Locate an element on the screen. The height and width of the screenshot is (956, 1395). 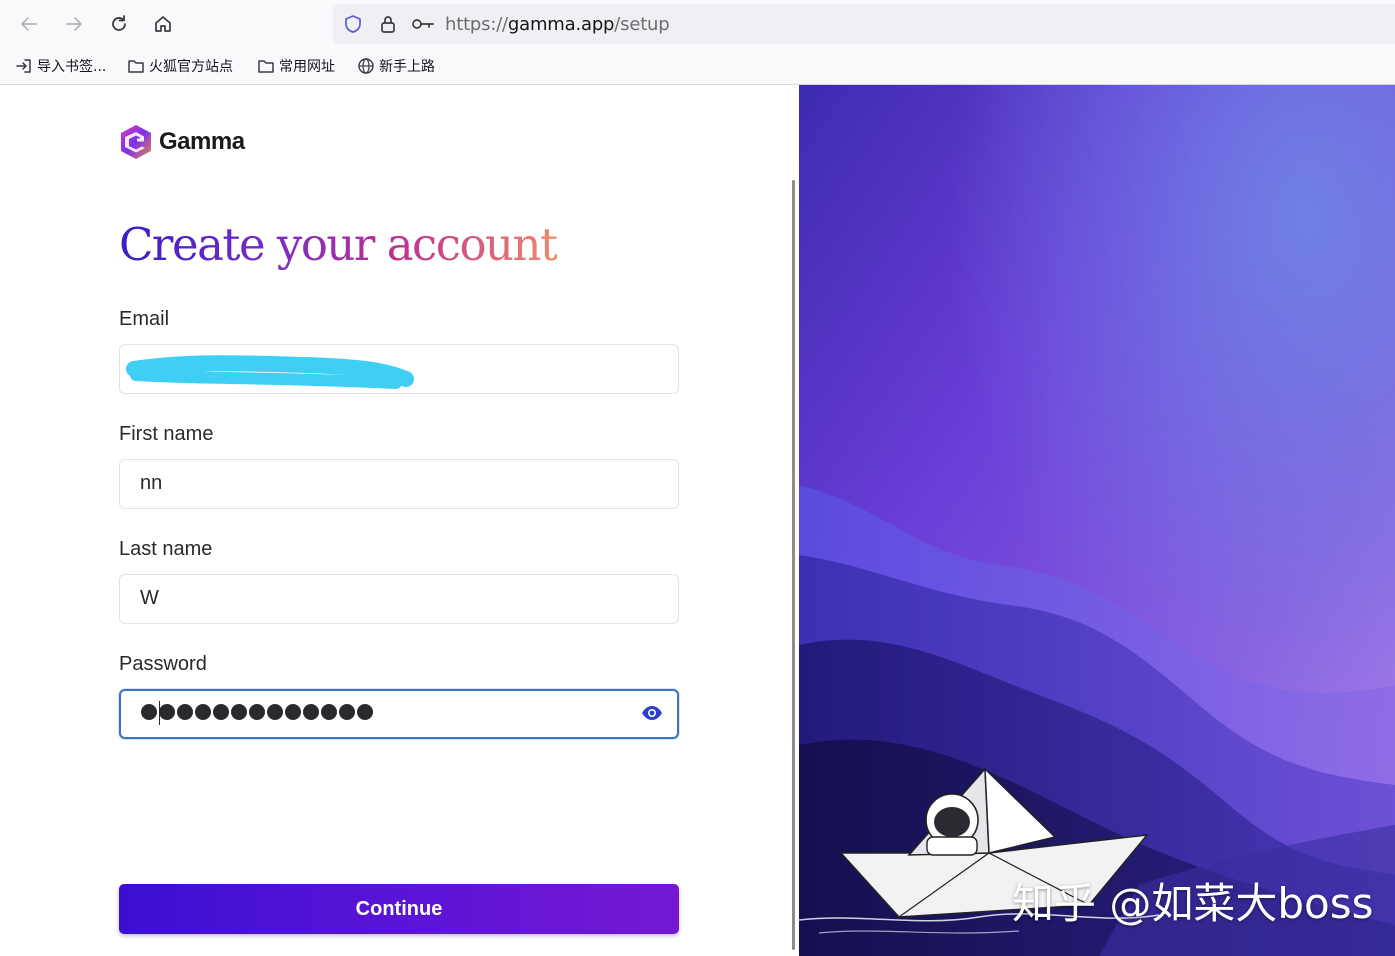
import-icon is located at coordinates (23, 66).